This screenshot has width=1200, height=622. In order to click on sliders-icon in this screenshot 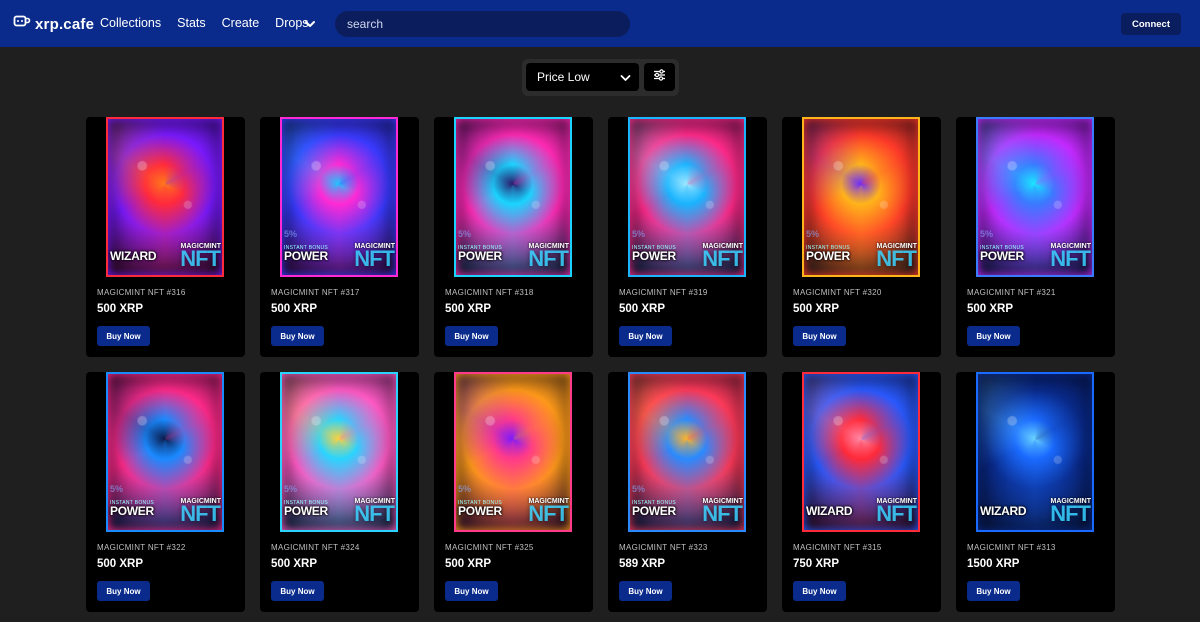, I will do `click(659, 77)`.